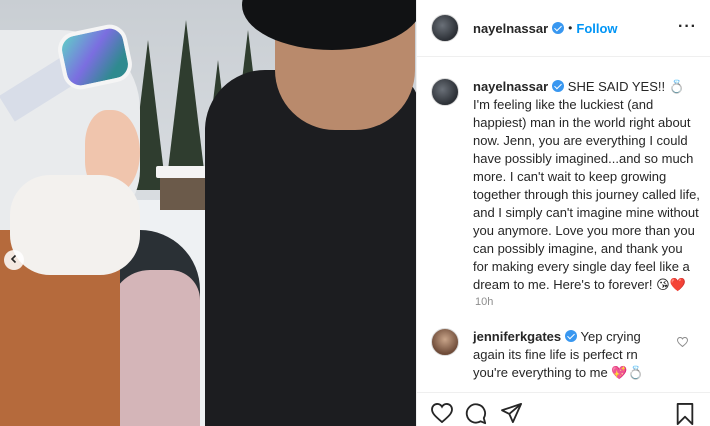  What do you see at coordinates (510, 28) in the screenshot?
I see `author-username: nayelnassar` at bounding box center [510, 28].